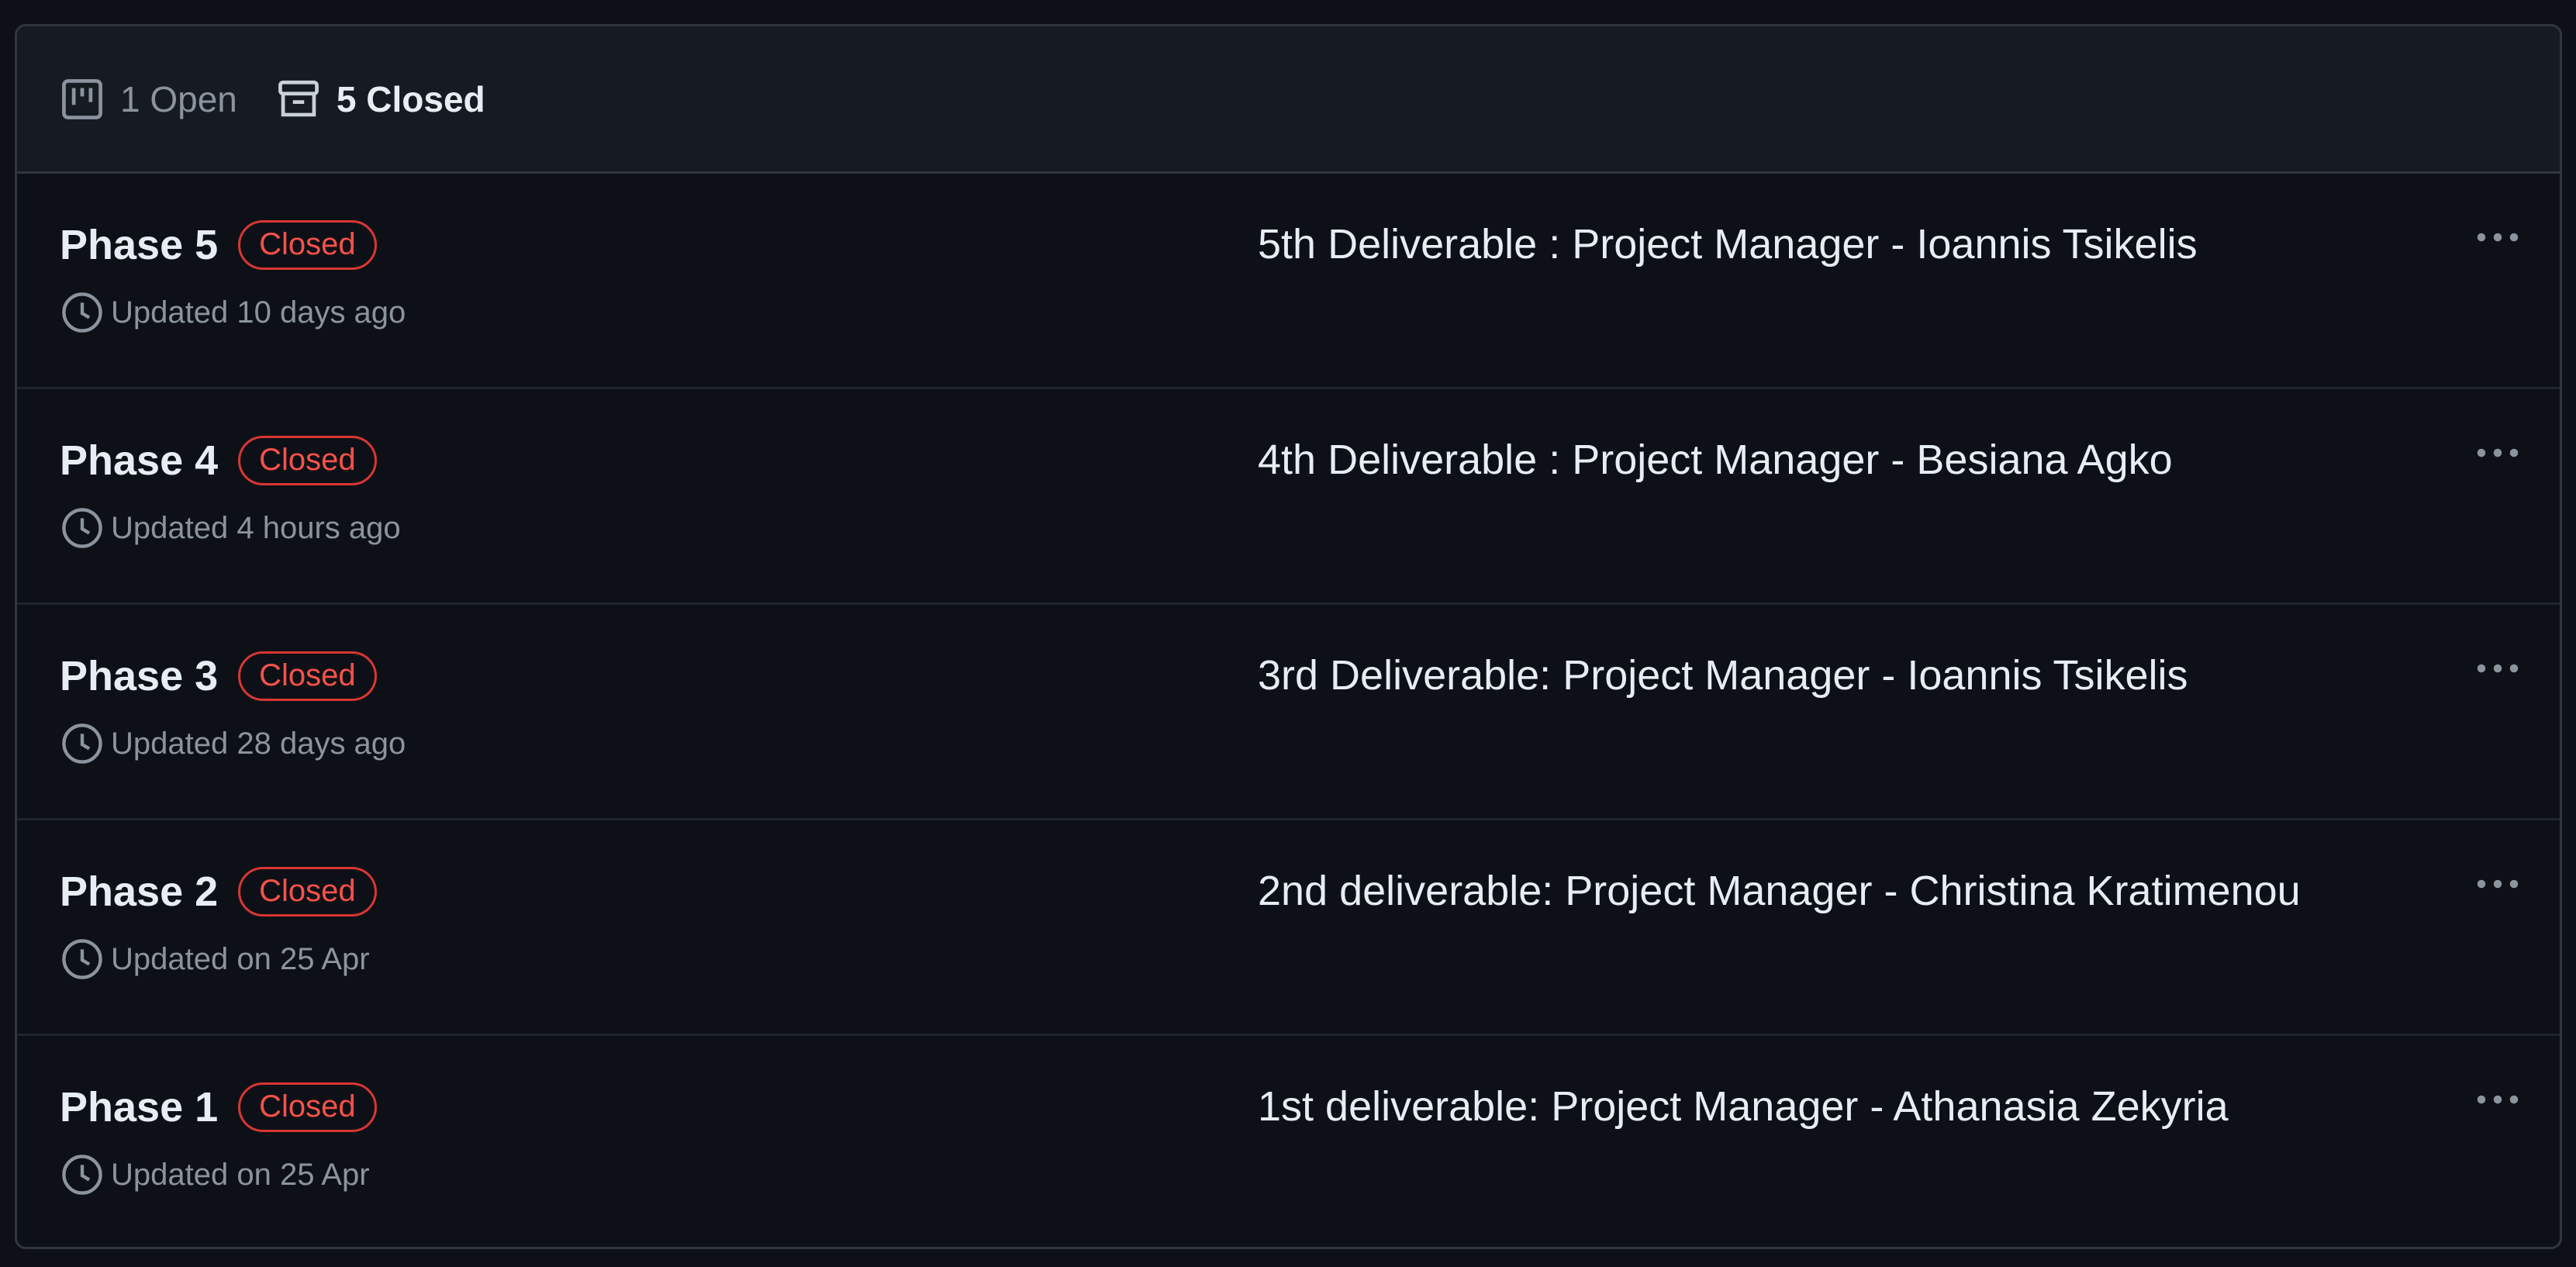  I want to click on milestone-title-link: Phase 2, so click(139, 892).